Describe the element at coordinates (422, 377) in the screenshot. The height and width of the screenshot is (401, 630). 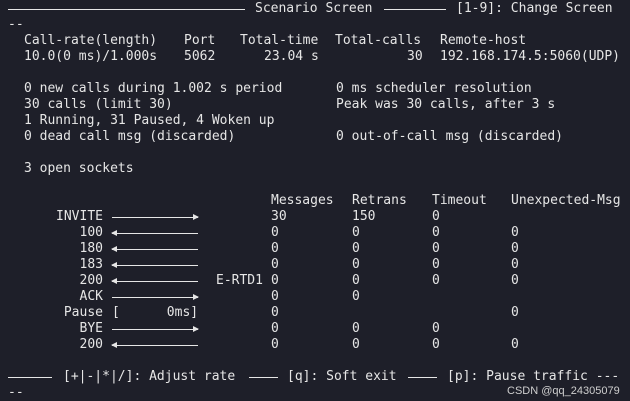
I see `footer-rule-mid2` at that location.